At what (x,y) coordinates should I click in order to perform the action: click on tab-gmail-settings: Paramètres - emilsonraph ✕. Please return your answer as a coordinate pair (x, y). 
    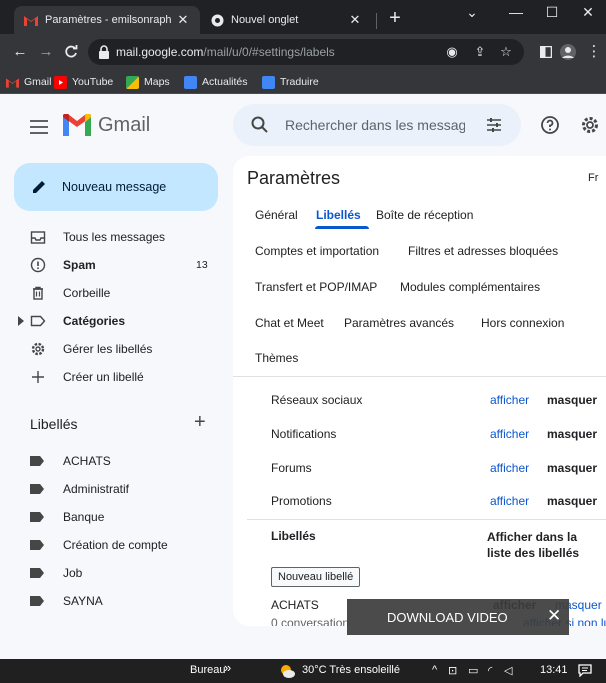
    Looking at the image, I should click on (107, 20).